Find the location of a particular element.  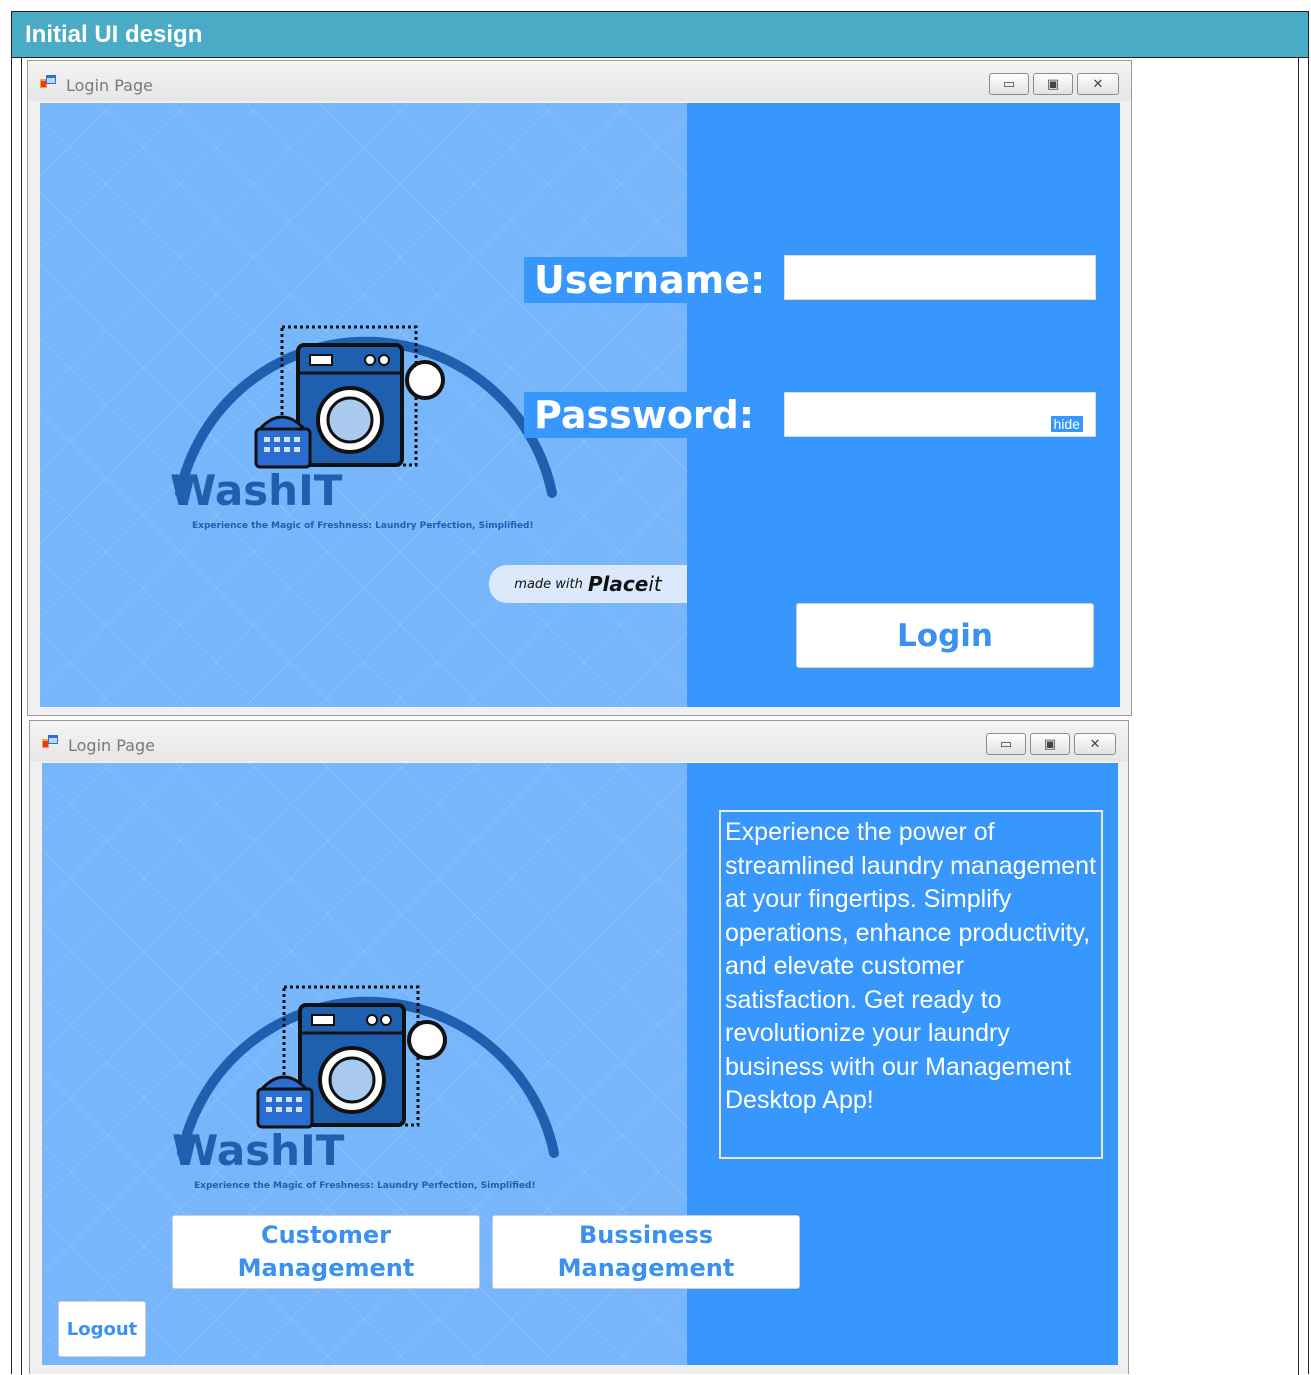

table-border-right is located at coordinates (1298, 716).